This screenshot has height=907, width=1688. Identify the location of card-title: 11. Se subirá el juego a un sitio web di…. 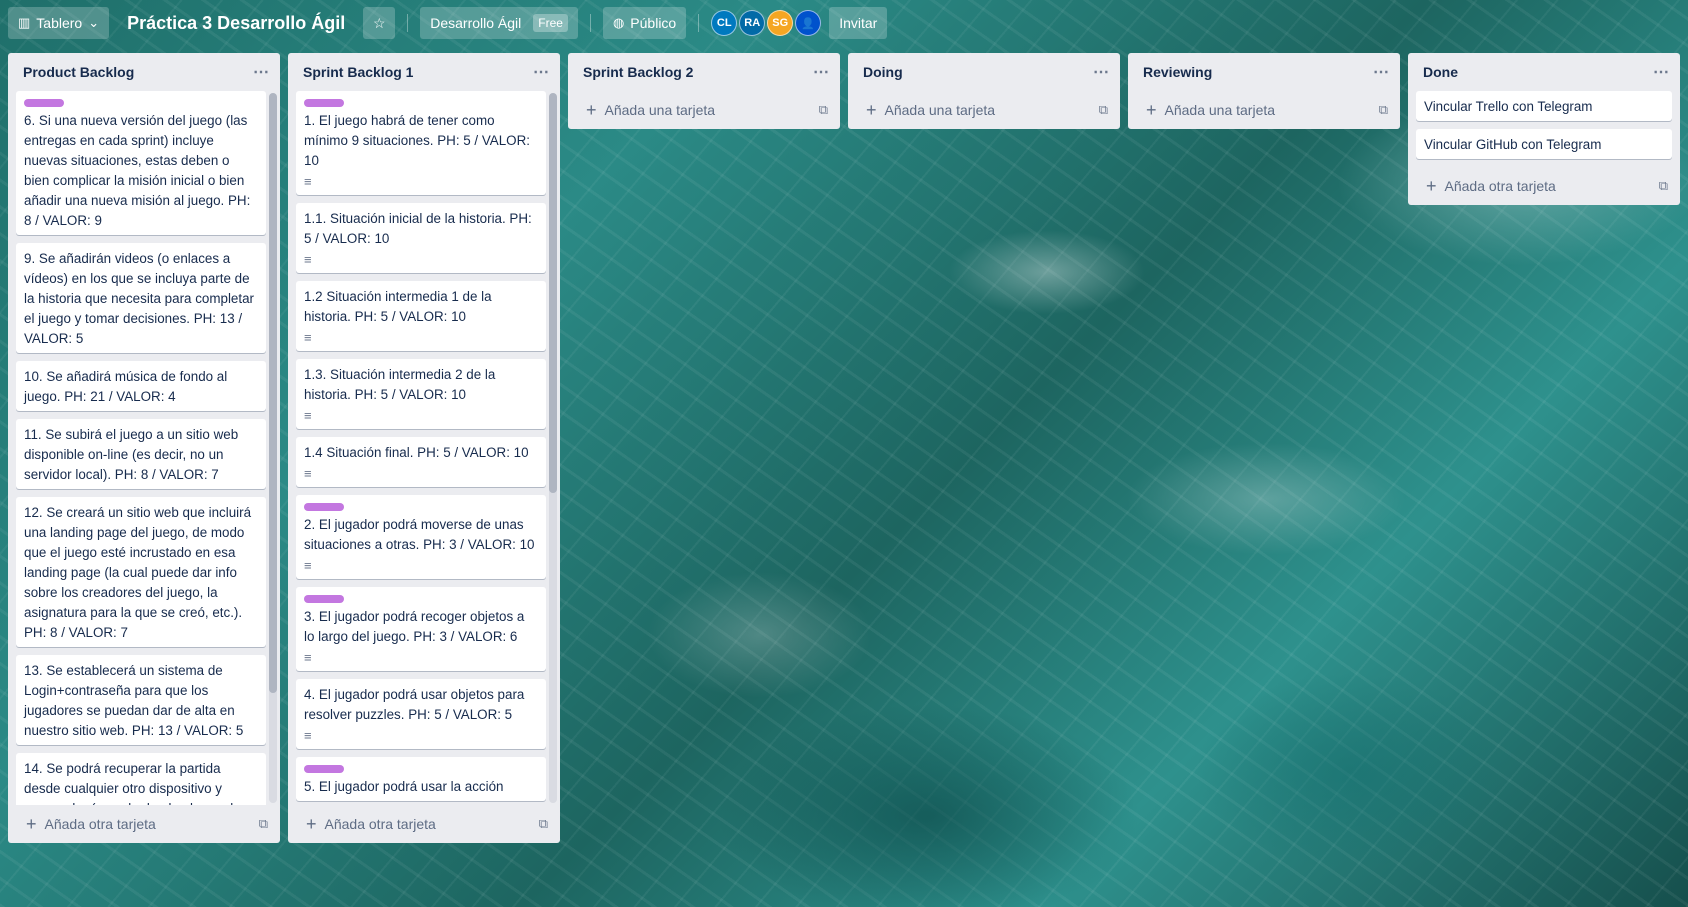
(131, 454).